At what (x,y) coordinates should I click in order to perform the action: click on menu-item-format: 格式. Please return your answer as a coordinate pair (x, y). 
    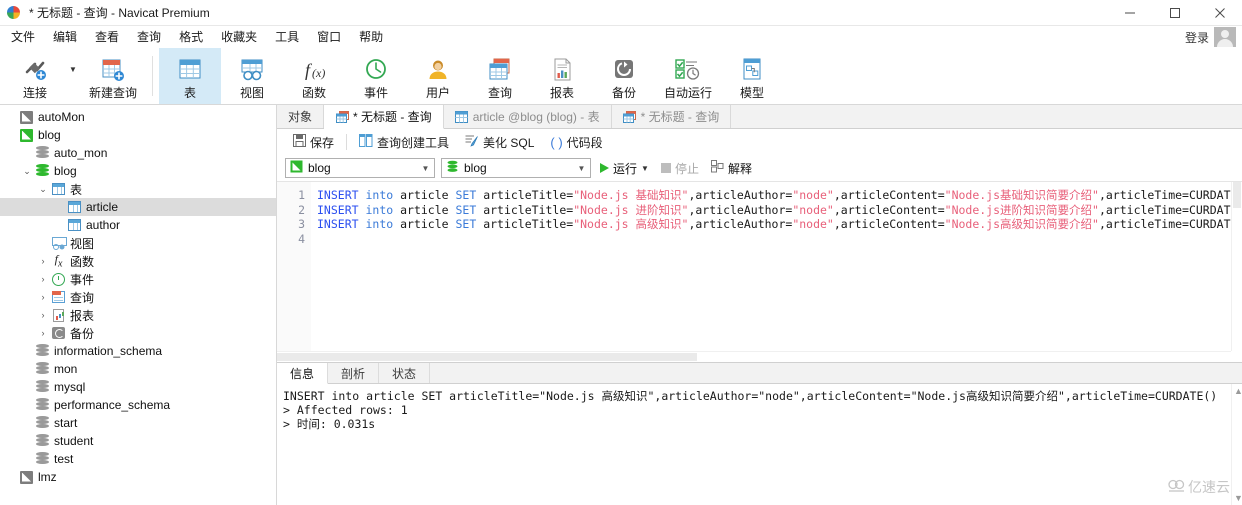
    Looking at the image, I should click on (191, 37).